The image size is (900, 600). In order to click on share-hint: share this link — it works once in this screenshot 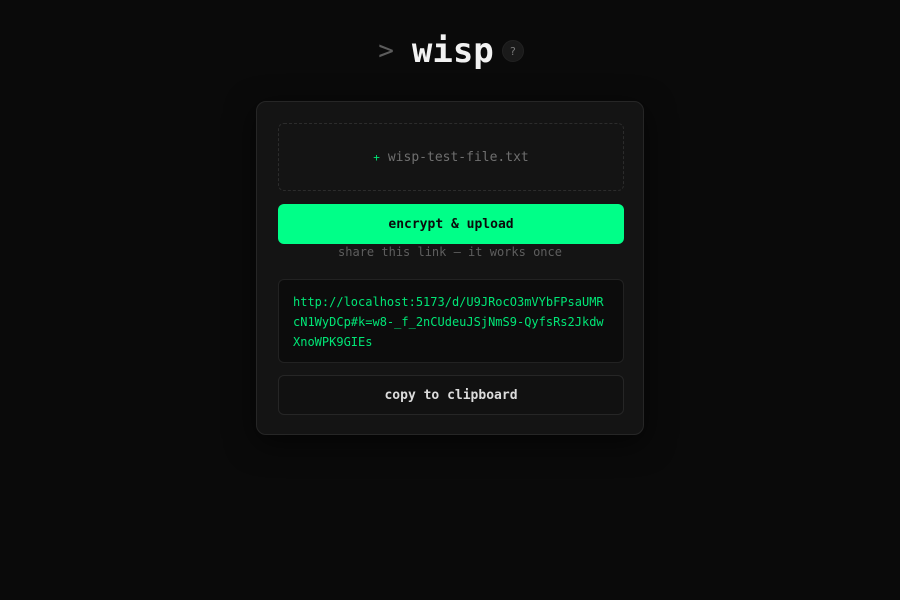, I will do `click(450, 252)`.